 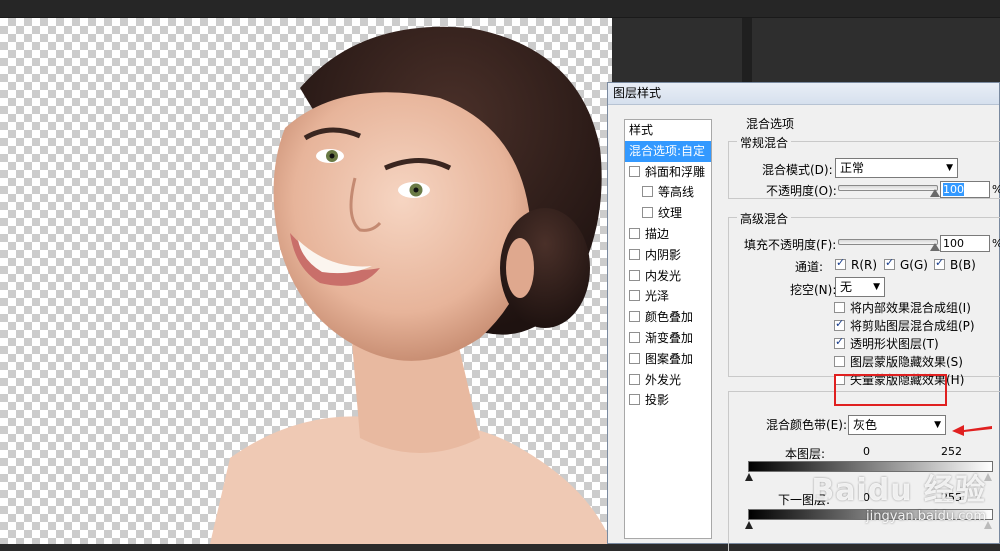 I want to click on style-item: 图案叠加, so click(x=668, y=359).